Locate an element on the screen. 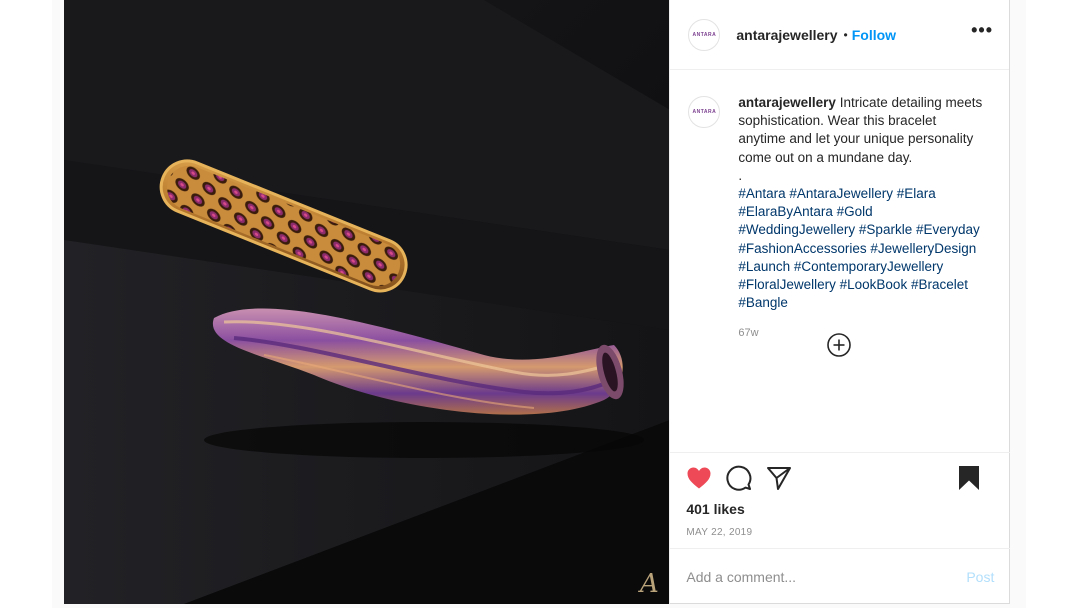 This screenshot has height=608, width=1080. actions-section: 401 likes MAY 22, 2019 is located at coordinates (840, 500).